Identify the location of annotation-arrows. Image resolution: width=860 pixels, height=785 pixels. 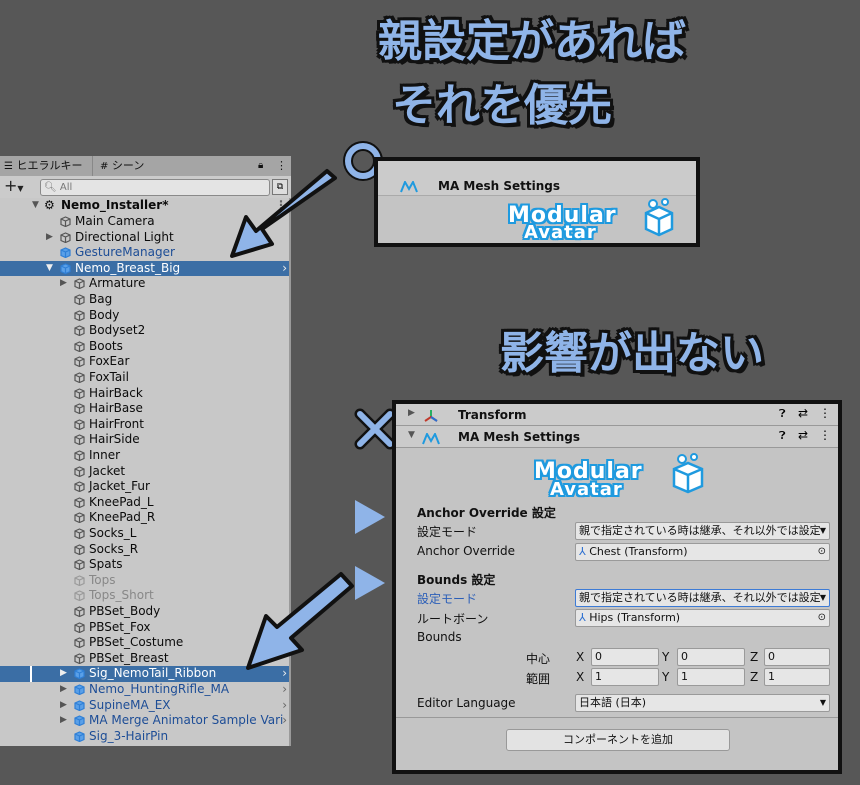
(292, 419).